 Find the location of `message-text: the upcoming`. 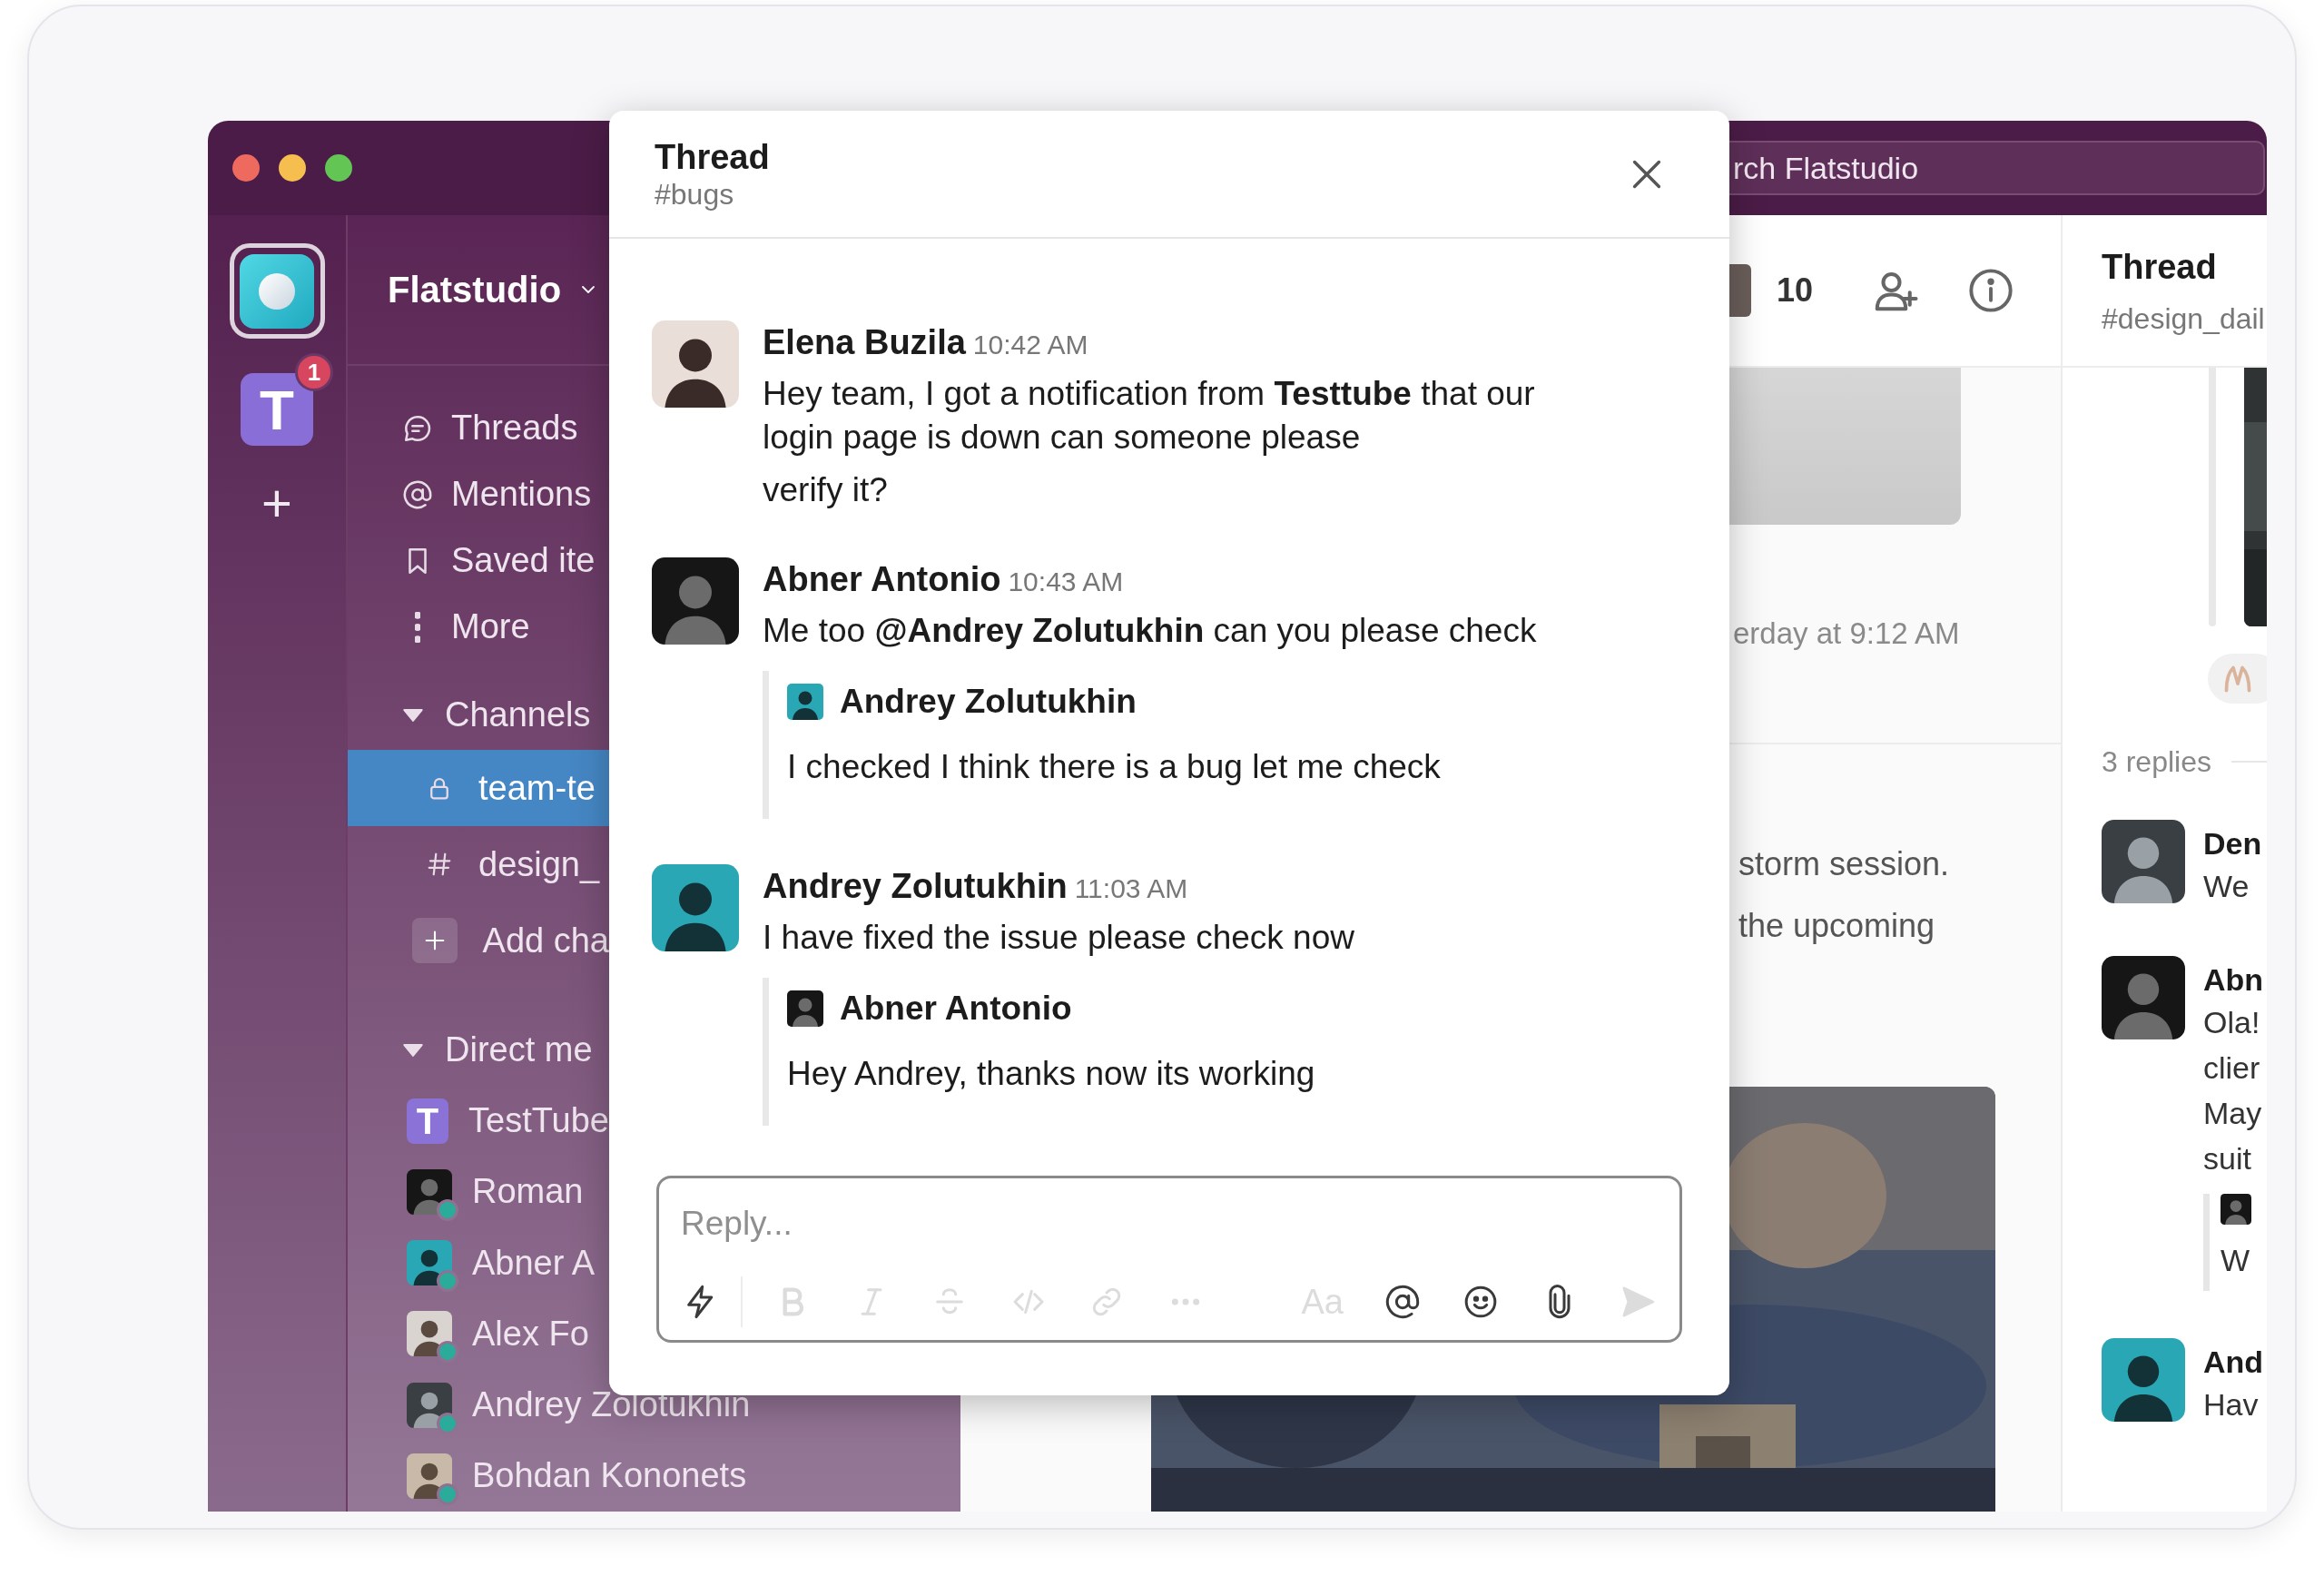

message-text: the upcoming is located at coordinates (1837, 925).